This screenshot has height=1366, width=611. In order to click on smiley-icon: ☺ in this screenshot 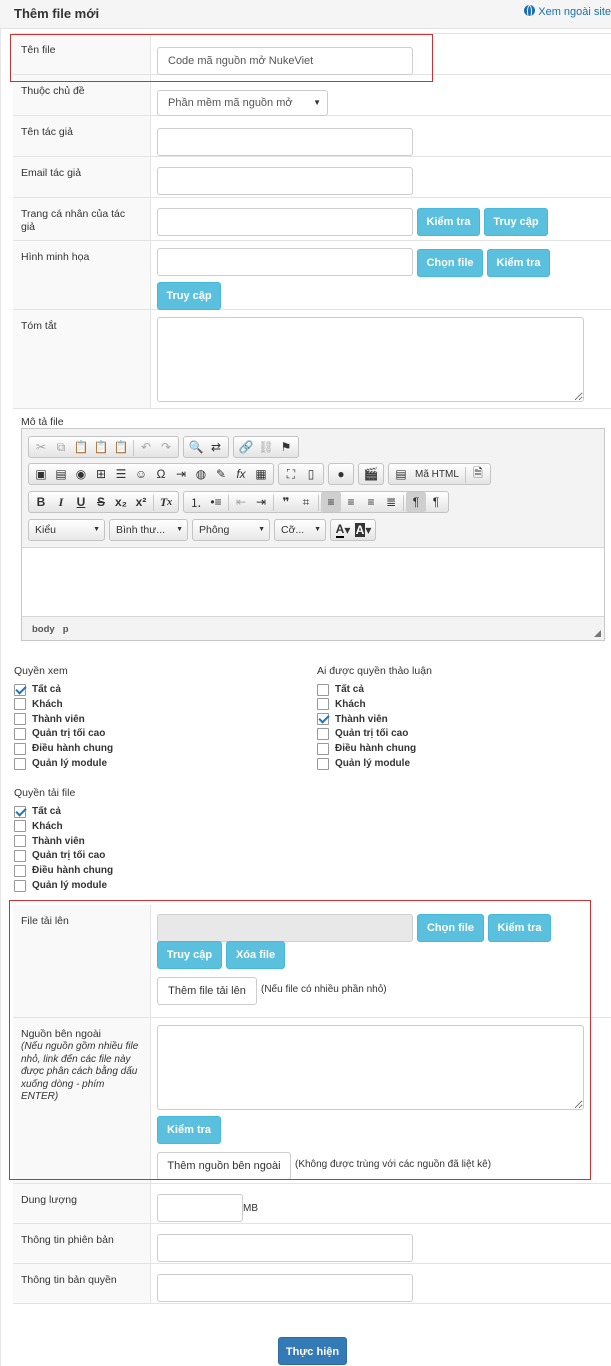, I will do `click(141, 474)`.